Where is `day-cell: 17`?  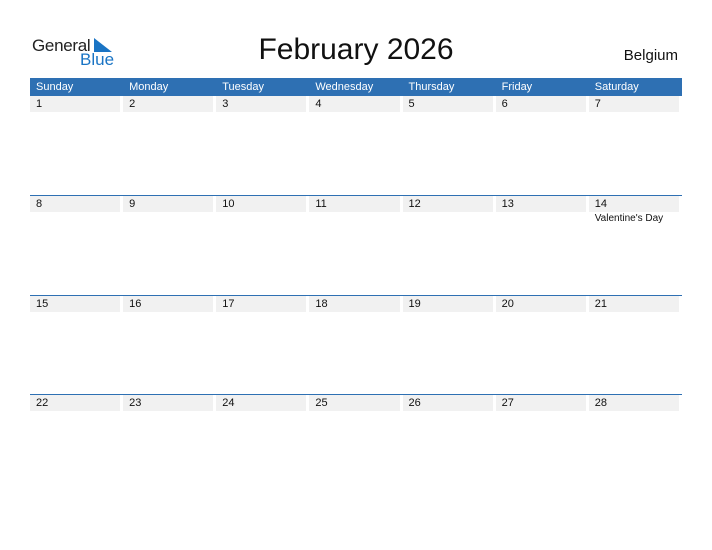
day-cell: 17 is located at coordinates (262, 304).